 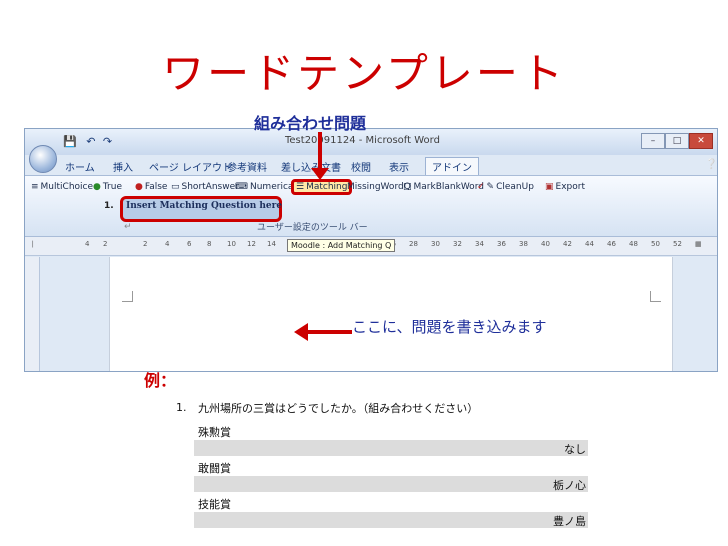 I want to click on example-answer-row: なし, so click(x=391, y=448).